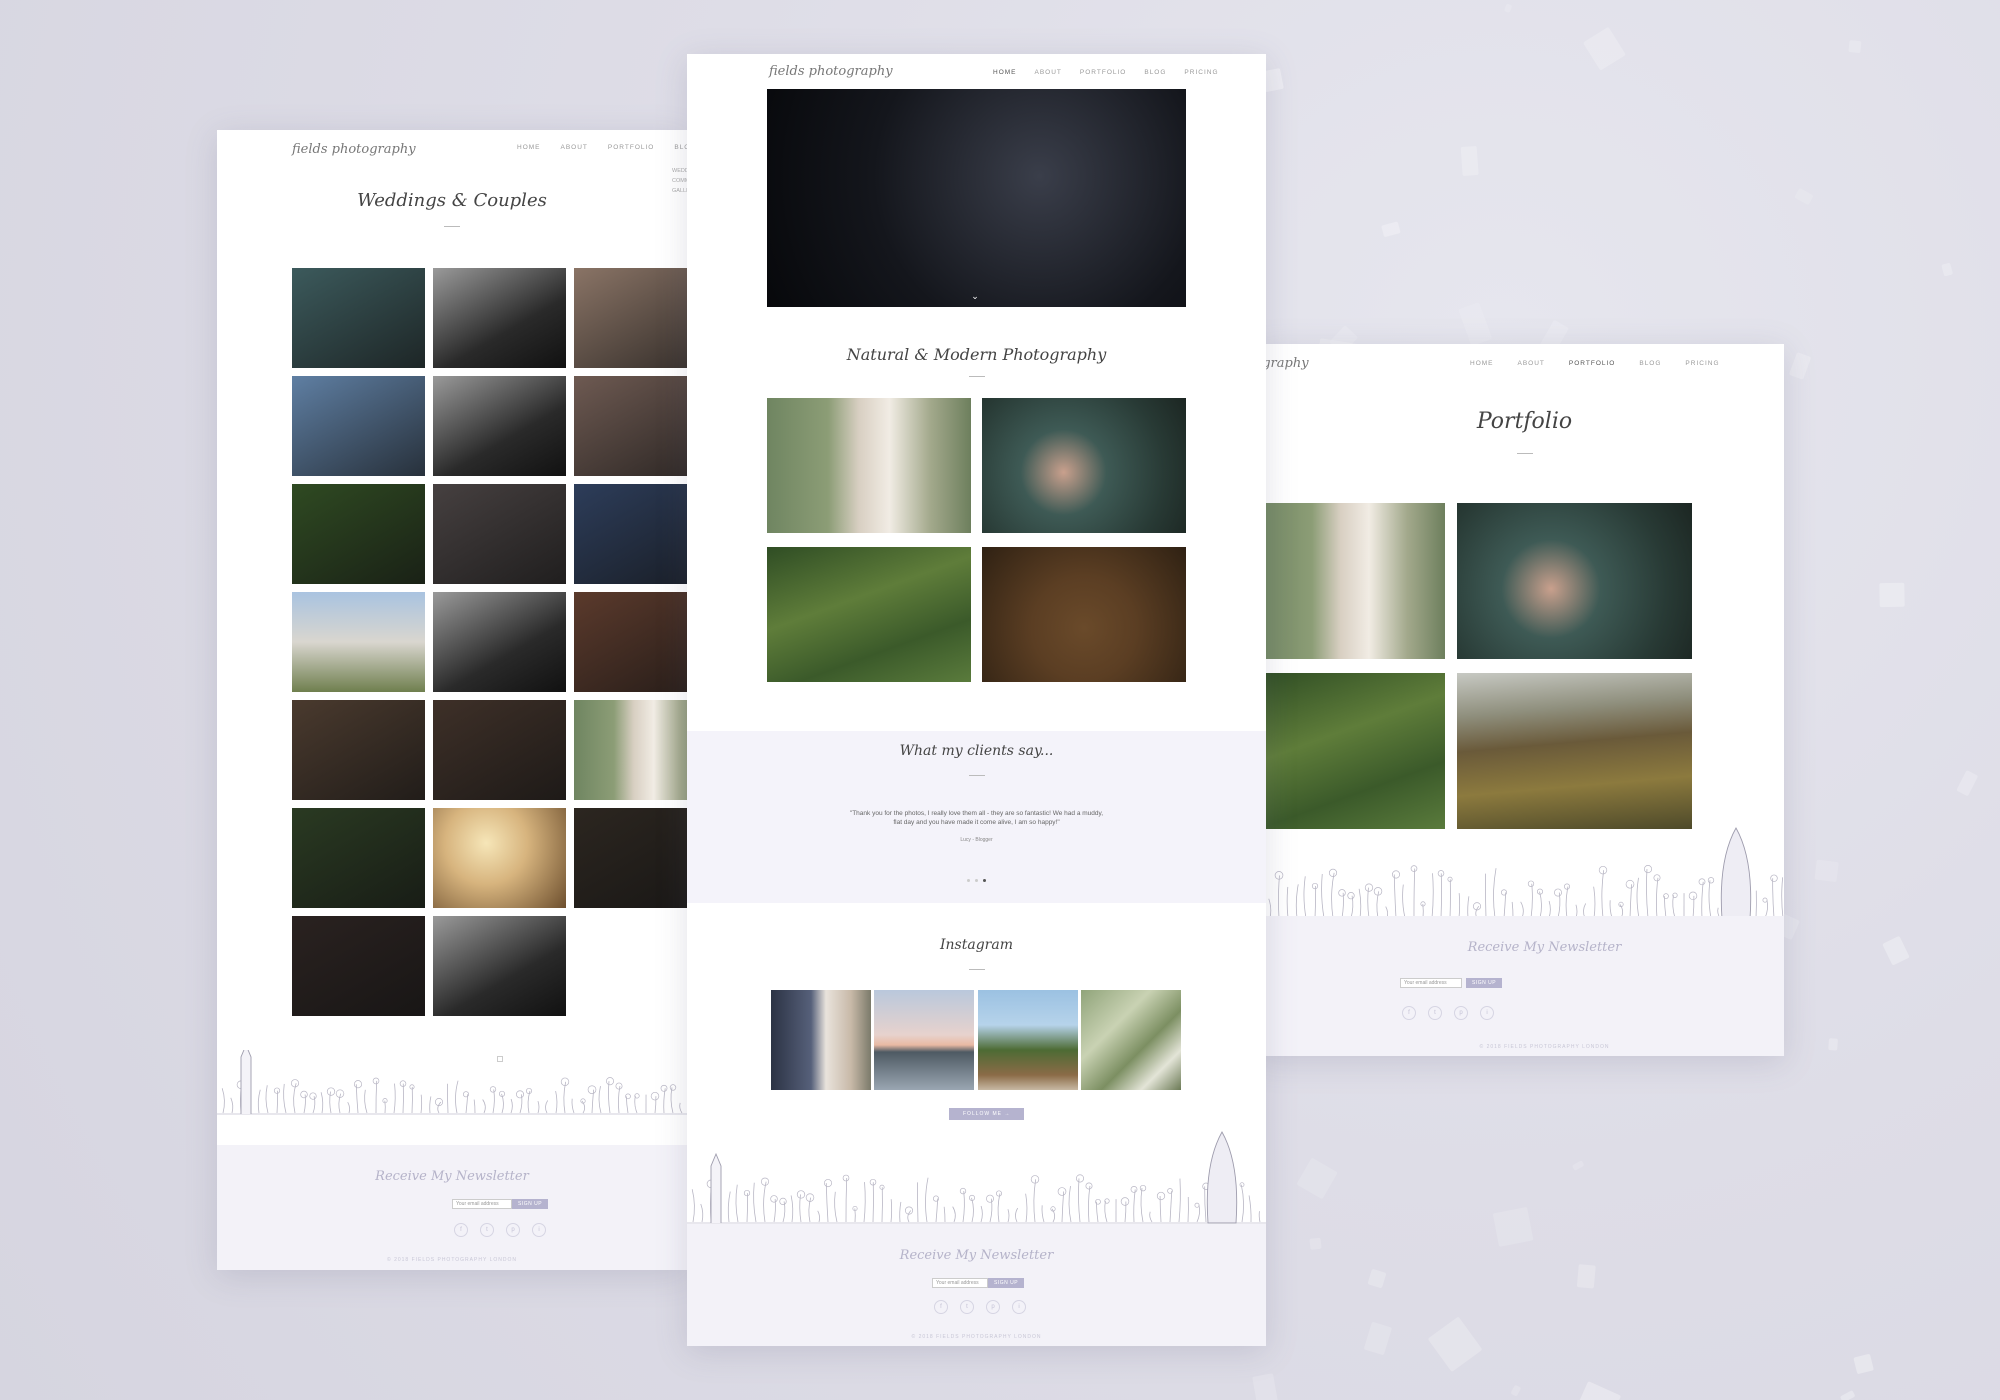  I want to click on dropdown-item: COMMERCIAL, so click(679, 181).